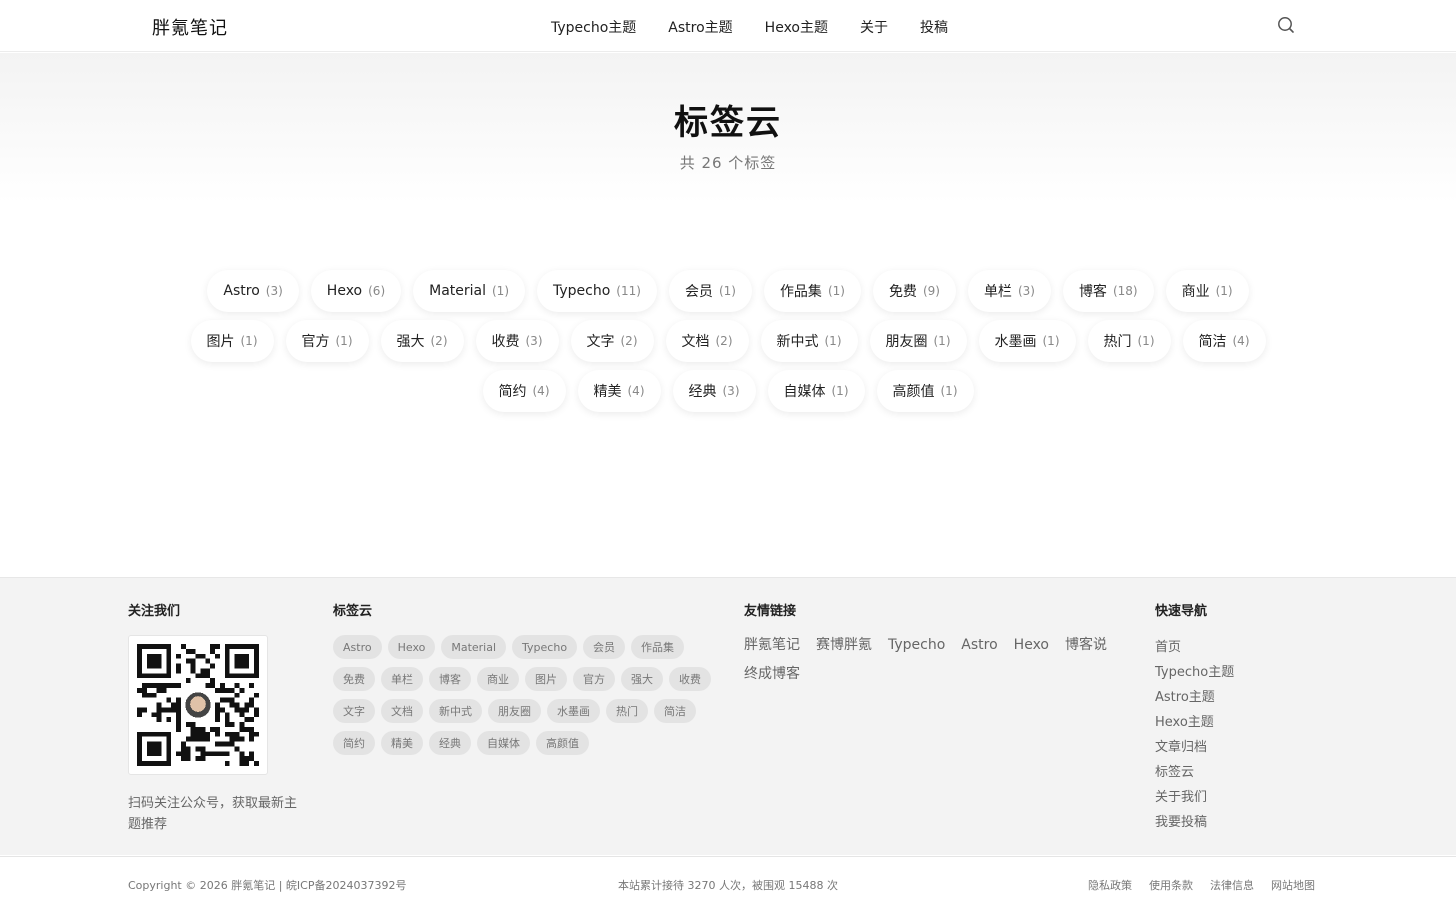 The image size is (1456, 914). I want to click on footer-tag: 图片, so click(546, 679).